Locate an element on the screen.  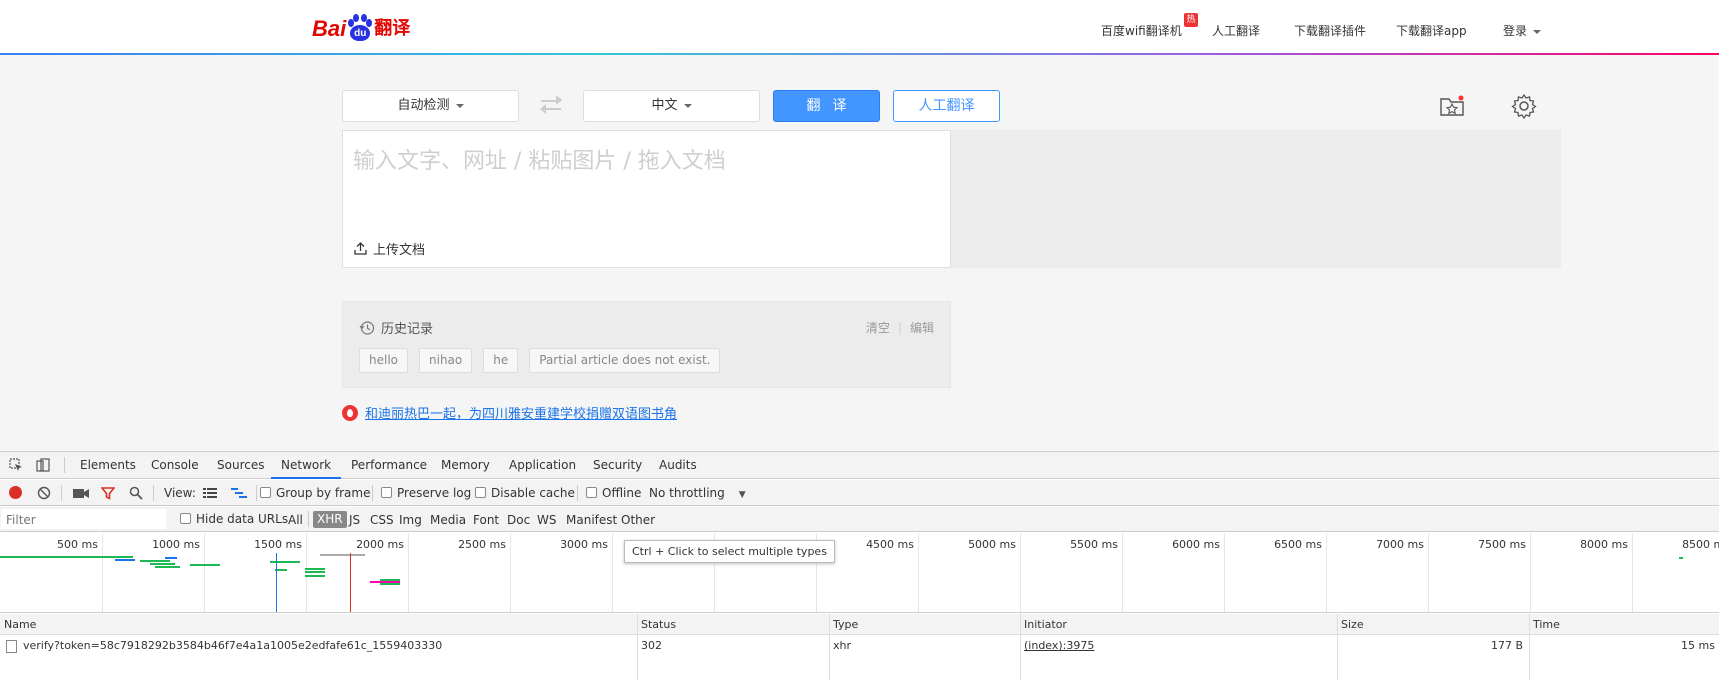
device-toolbar-icon is located at coordinates (43, 465).